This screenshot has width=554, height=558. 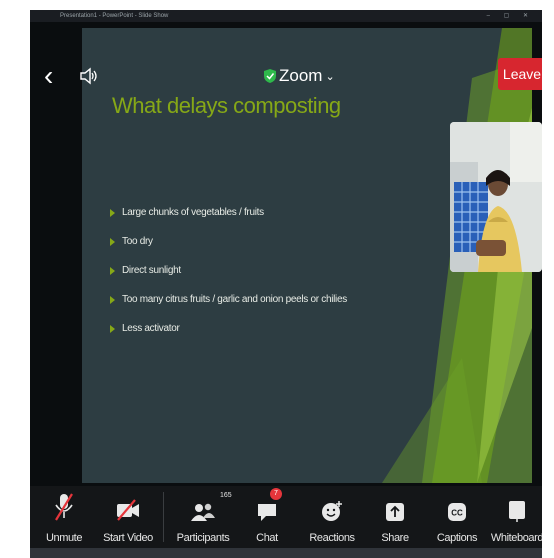 I want to click on participants-icon, so click(x=203, y=512).